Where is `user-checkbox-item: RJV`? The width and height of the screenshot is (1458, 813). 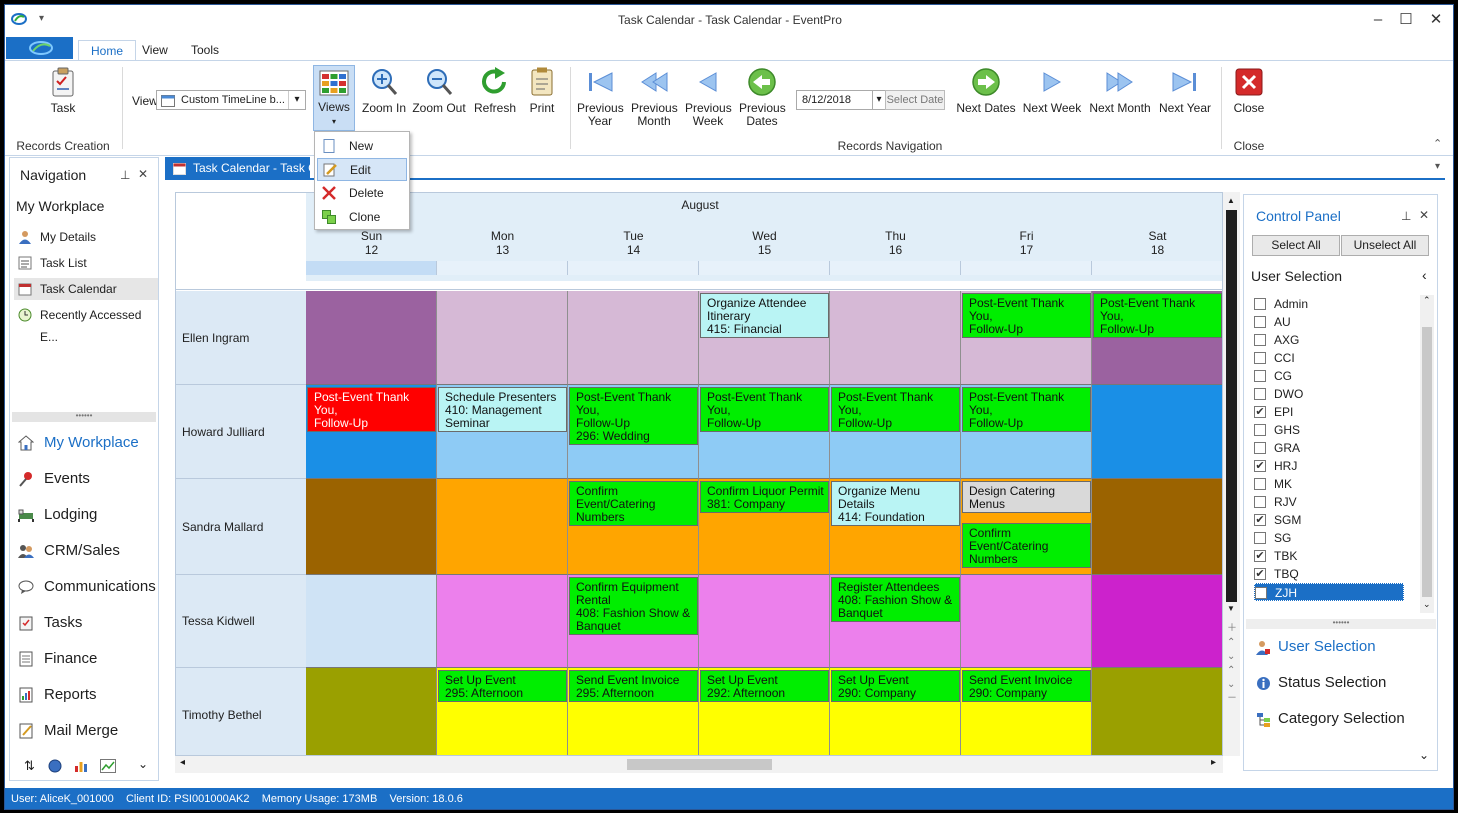
user-checkbox-item: RJV is located at coordinates (1275, 502).